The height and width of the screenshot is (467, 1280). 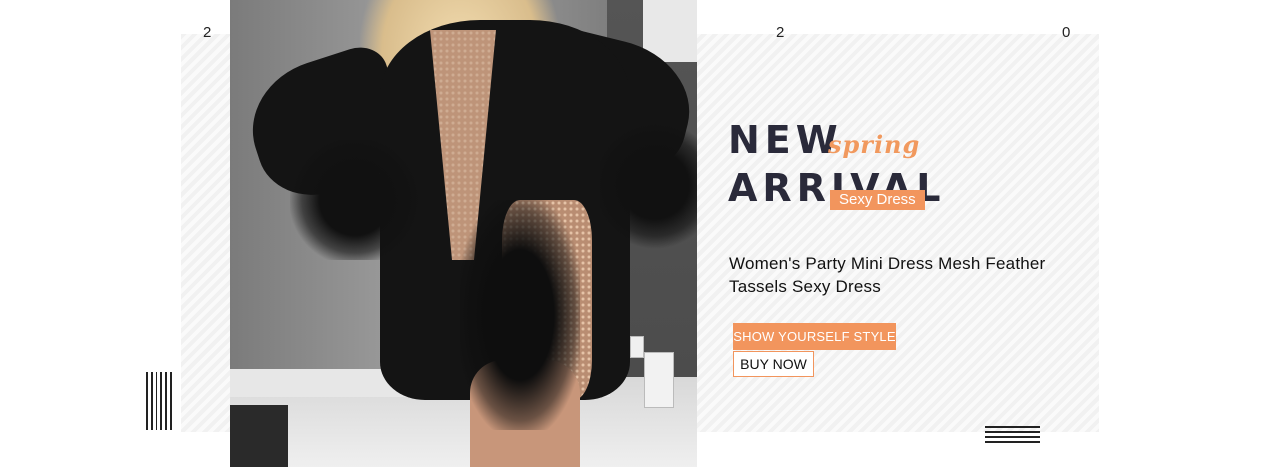 What do you see at coordinates (648, 185) in the screenshot?
I see `photo-right-feather-cuff` at bounding box center [648, 185].